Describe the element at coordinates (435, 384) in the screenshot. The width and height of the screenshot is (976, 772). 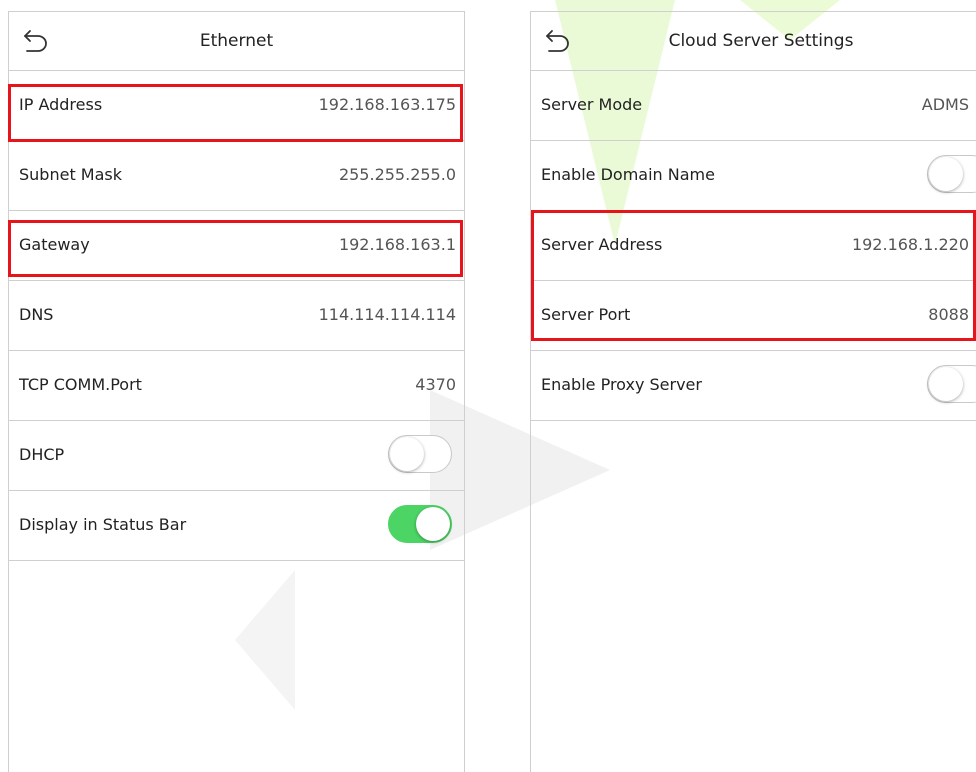
I see `setting-value: 4370` at that location.